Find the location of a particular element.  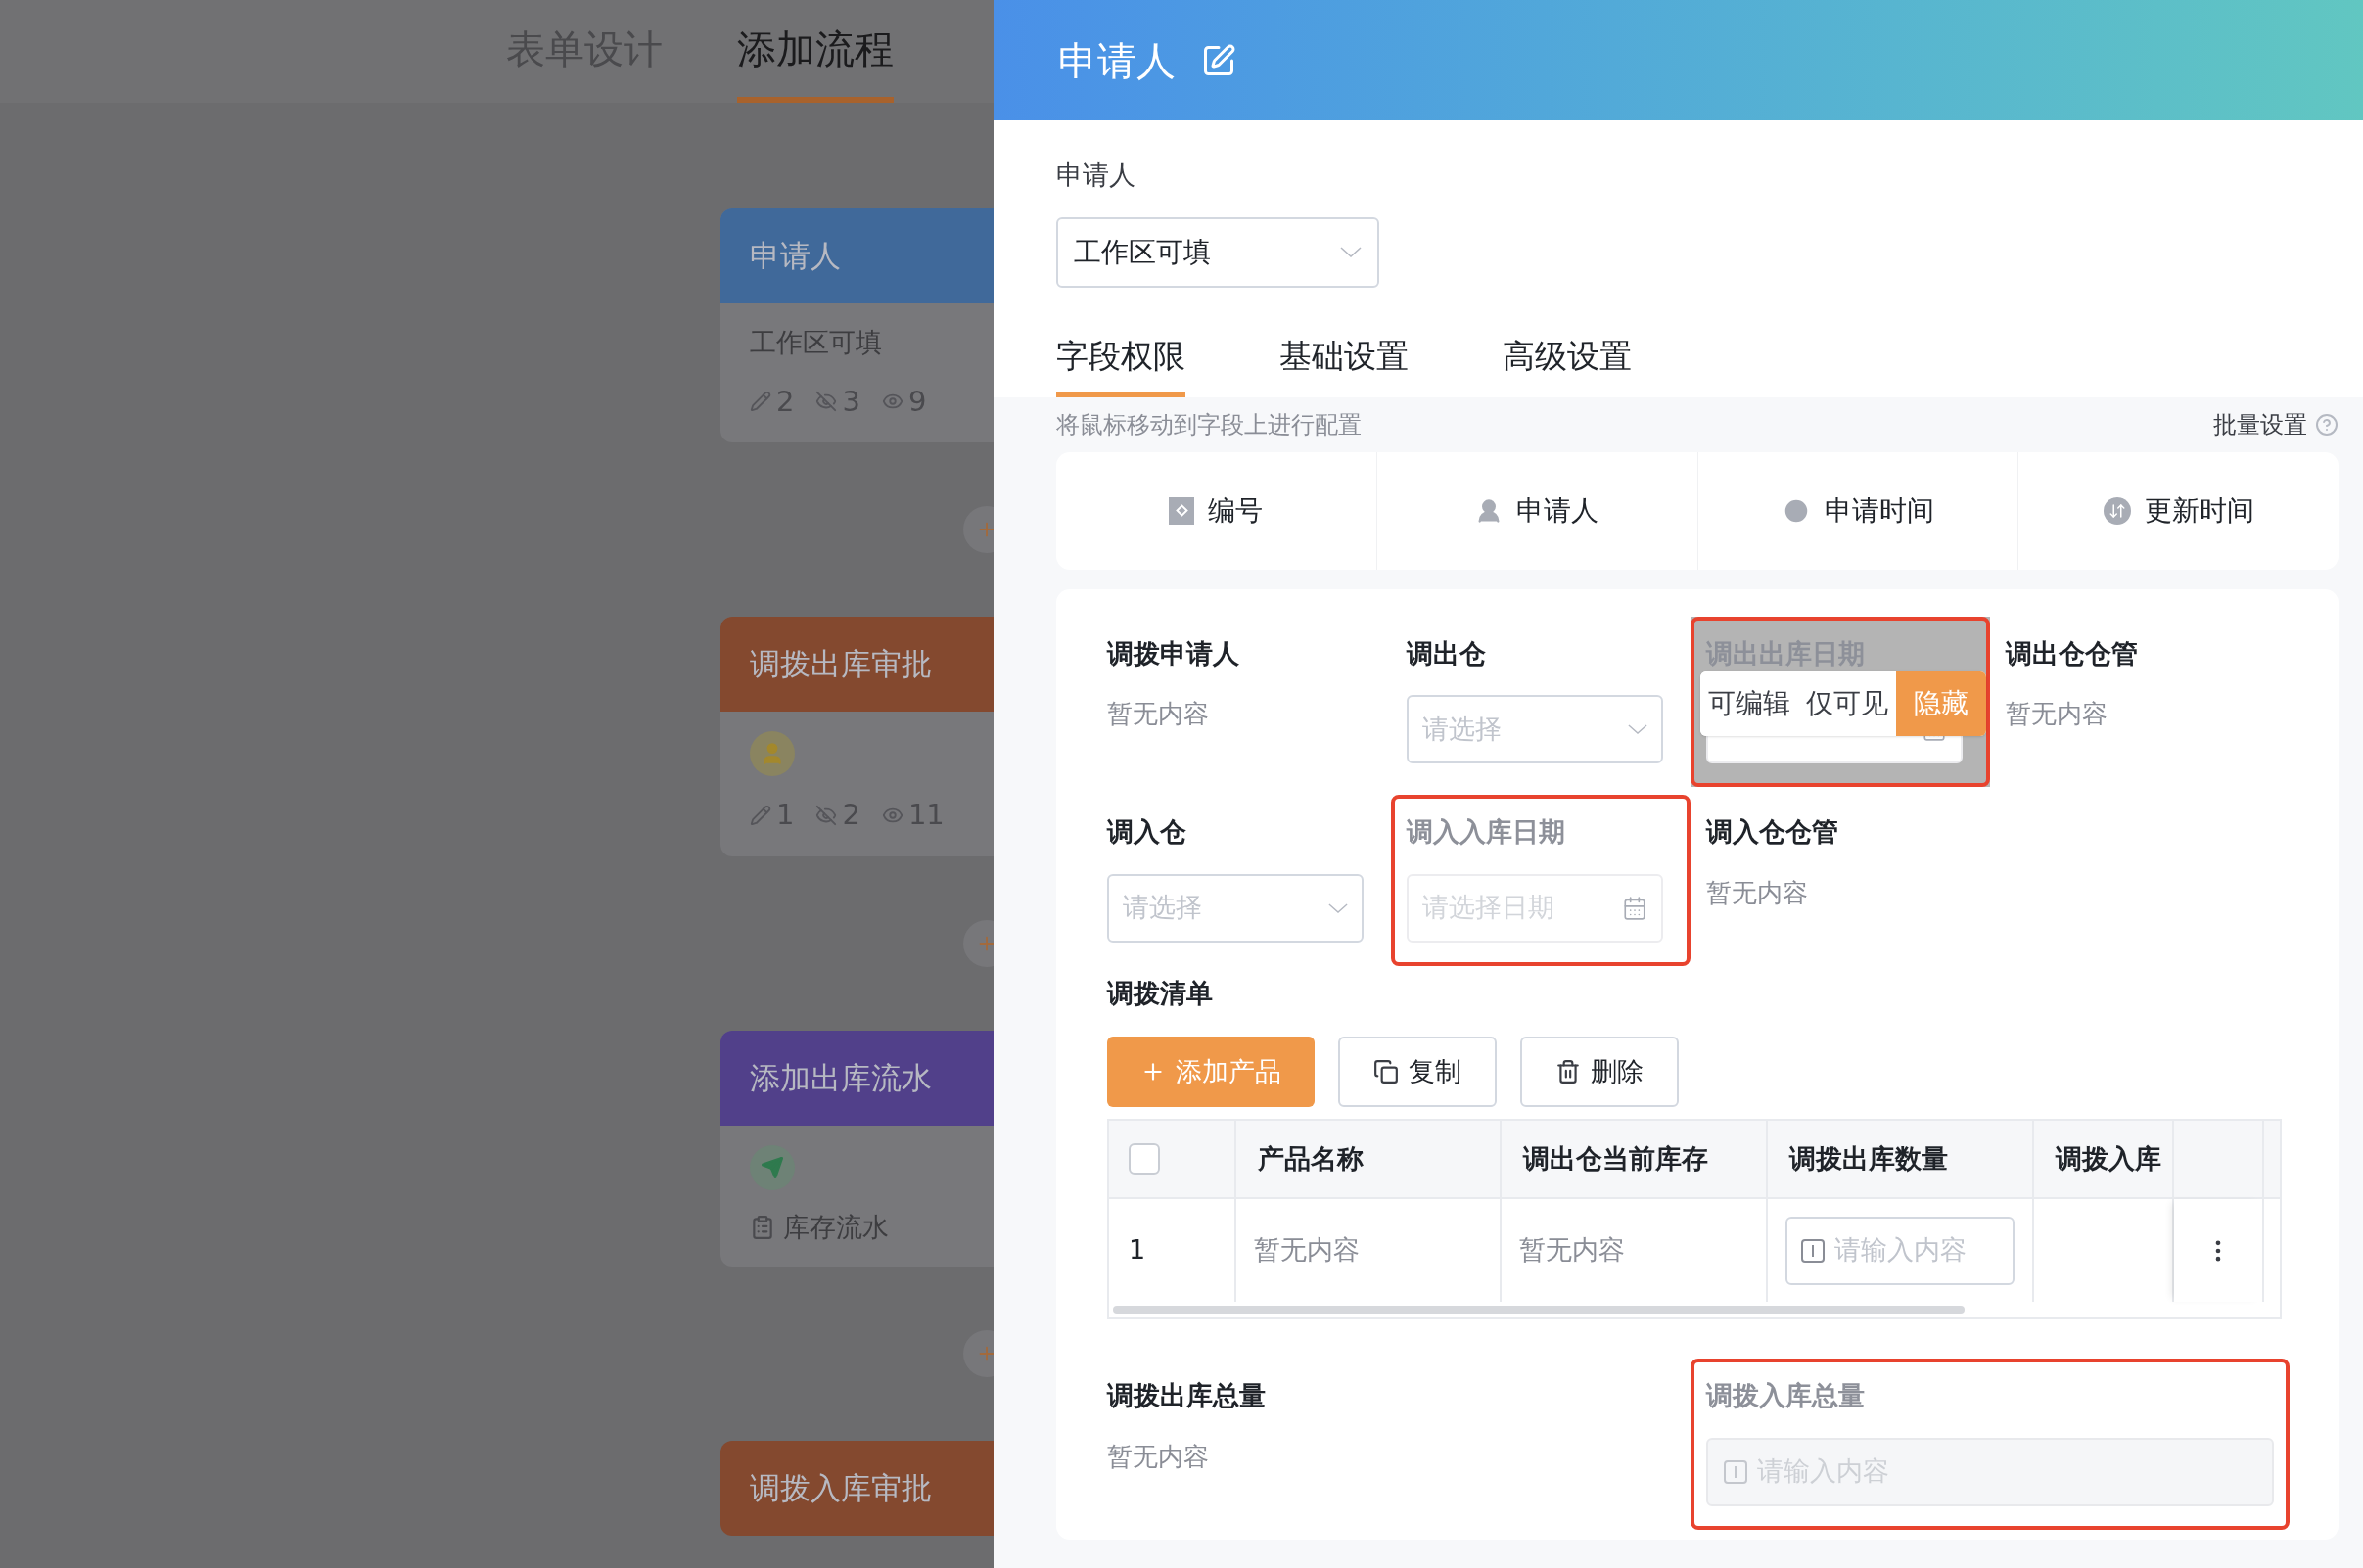

section-label: 调拨清单 is located at coordinates (1161, 993).